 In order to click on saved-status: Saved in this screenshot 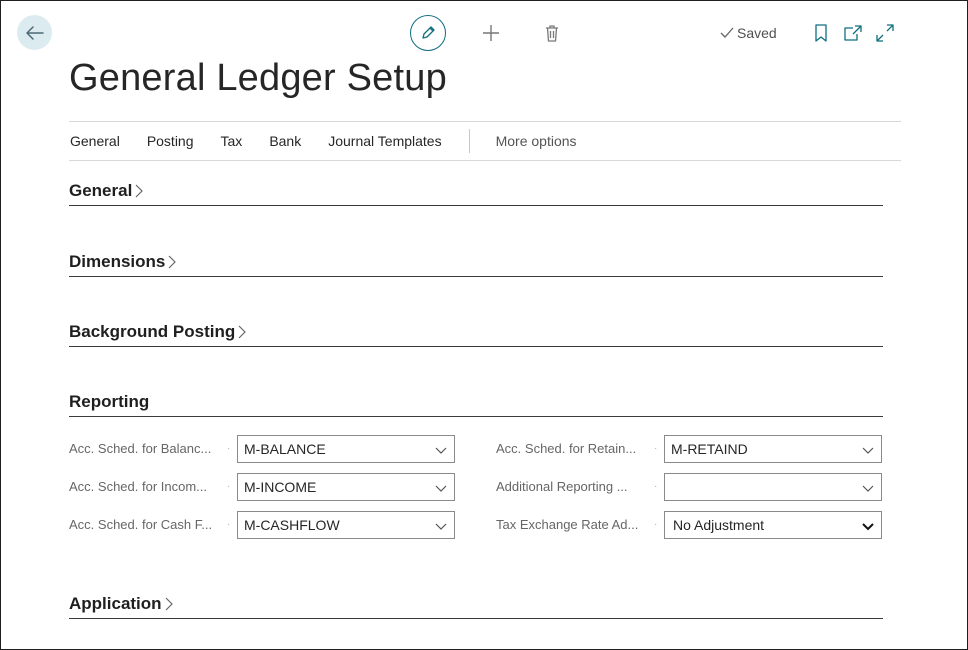, I will do `click(748, 33)`.